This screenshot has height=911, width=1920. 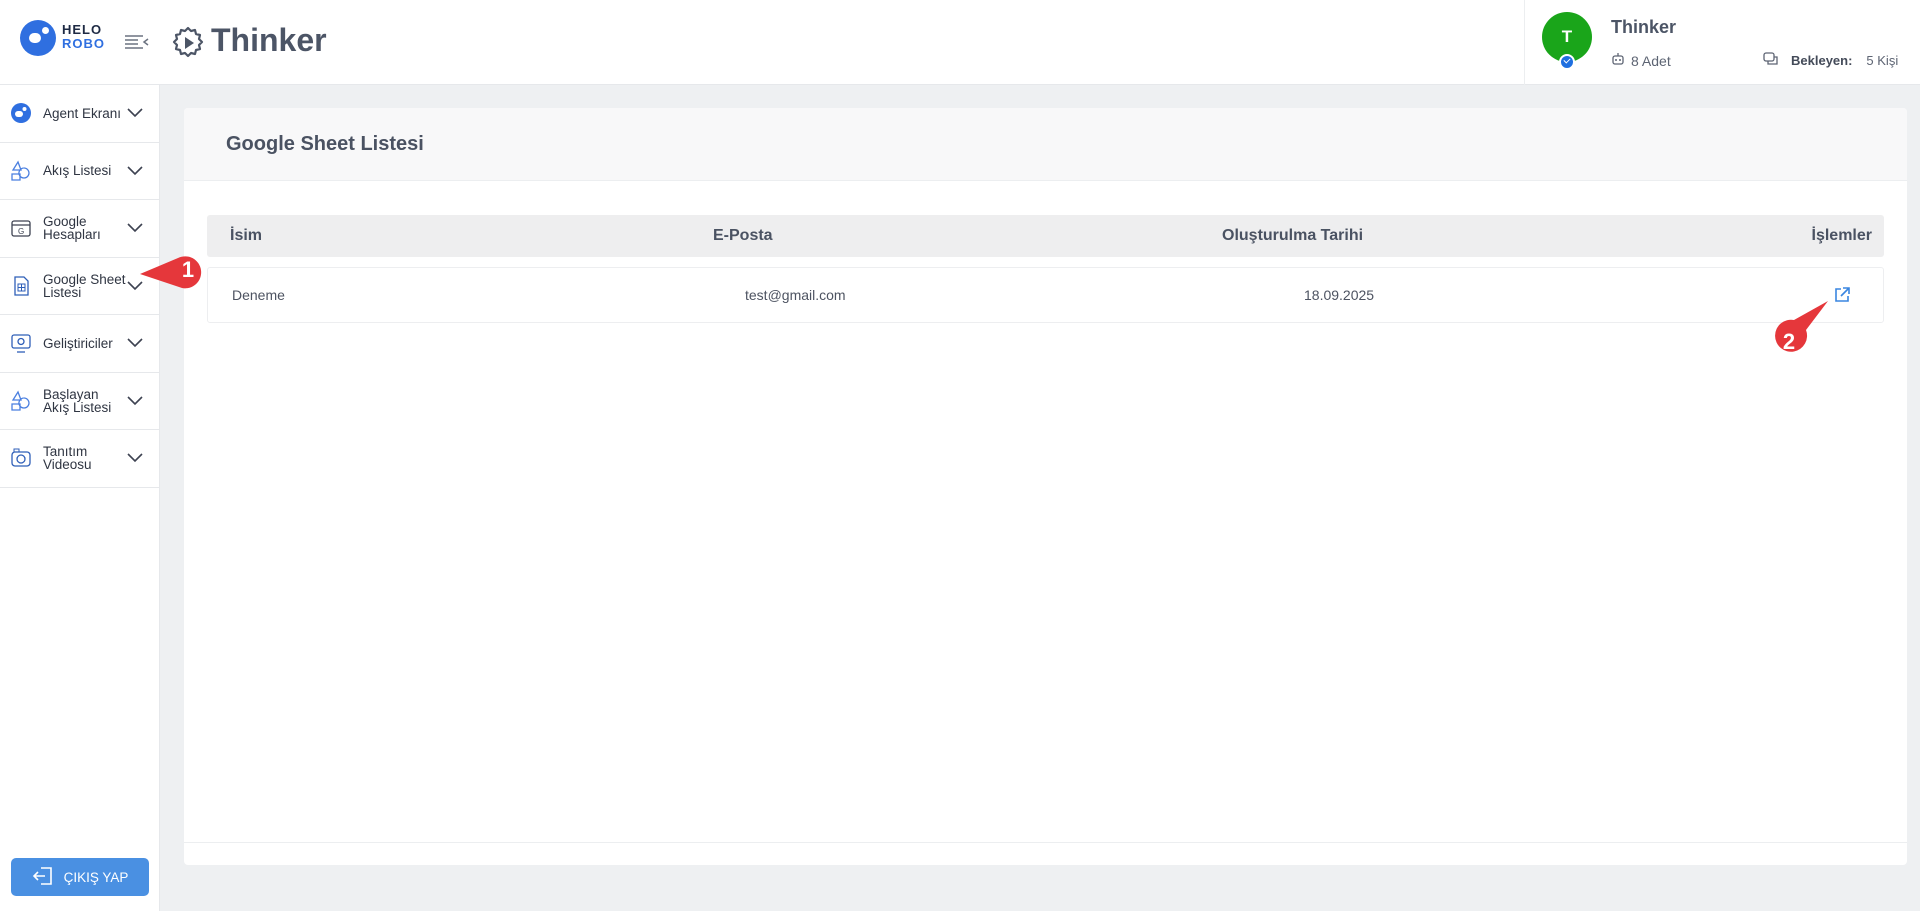 What do you see at coordinates (1882, 60) in the screenshot?
I see `pending-value: 5 Kişi` at bounding box center [1882, 60].